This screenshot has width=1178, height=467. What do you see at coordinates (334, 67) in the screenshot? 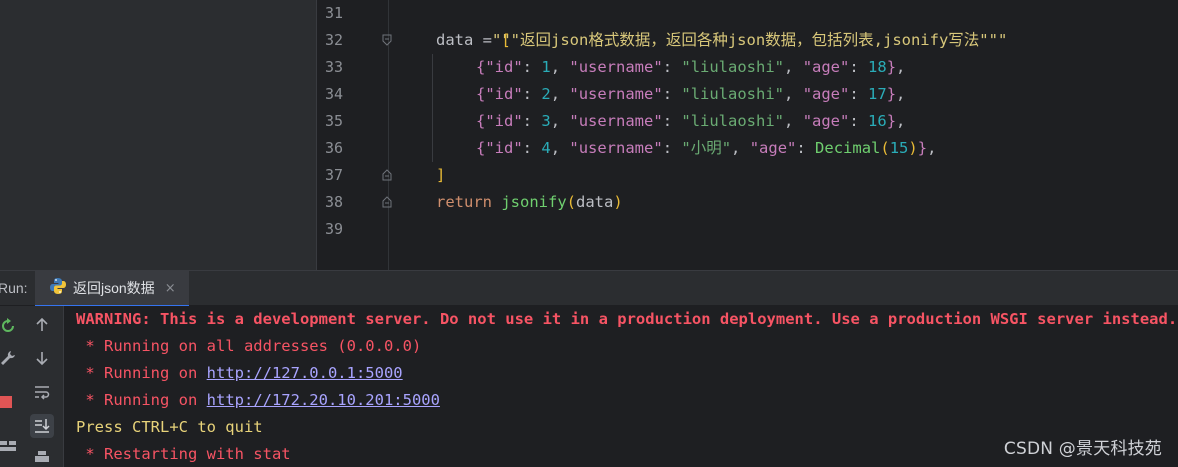
I see `line-number: 33` at bounding box center [334, 67].